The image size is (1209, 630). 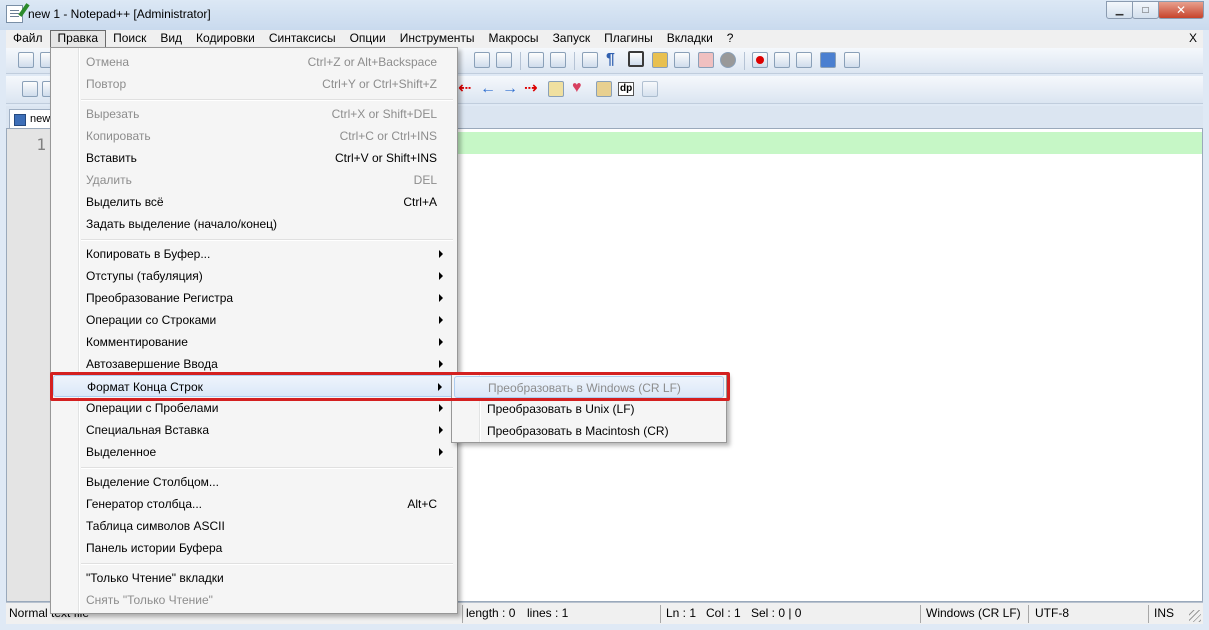 I want to click on menu-window: Вкладки, so click(x=690, y=39).